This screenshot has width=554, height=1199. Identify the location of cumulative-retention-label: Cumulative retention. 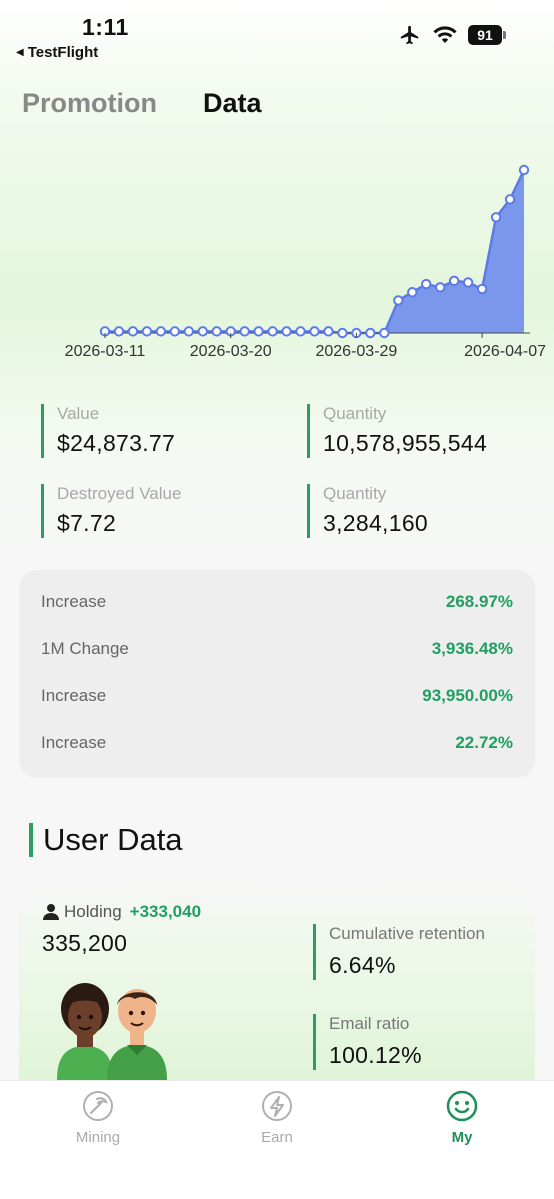
(407, 933).